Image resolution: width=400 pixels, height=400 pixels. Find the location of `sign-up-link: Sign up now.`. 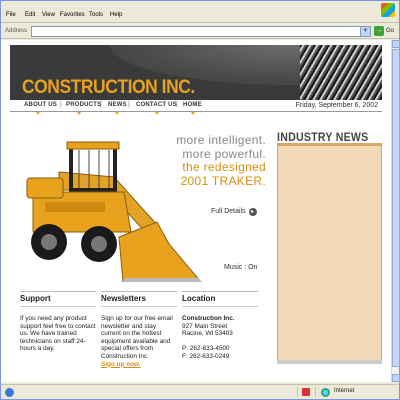

sign-up-link: Sign up now. is located at coordinates (121, 364).